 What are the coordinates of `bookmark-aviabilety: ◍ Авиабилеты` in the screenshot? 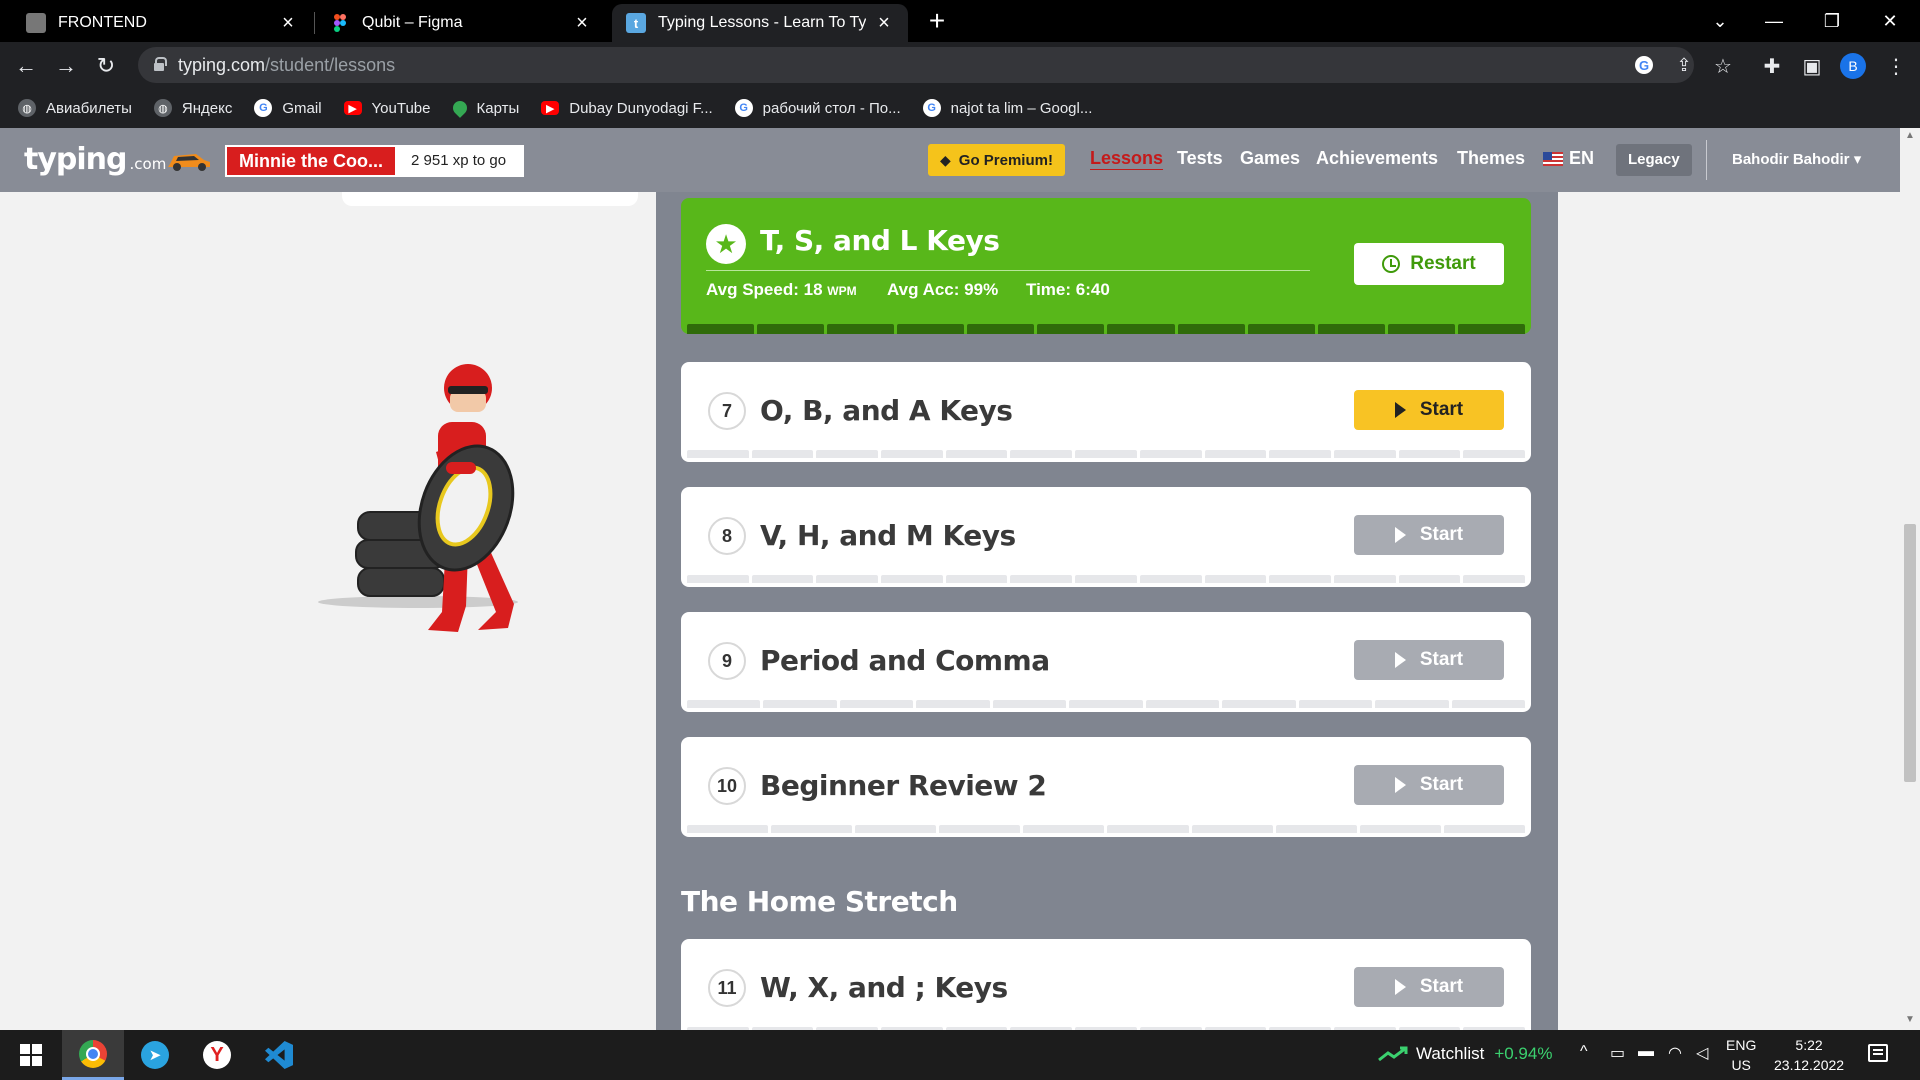 It's located at (75, 108).